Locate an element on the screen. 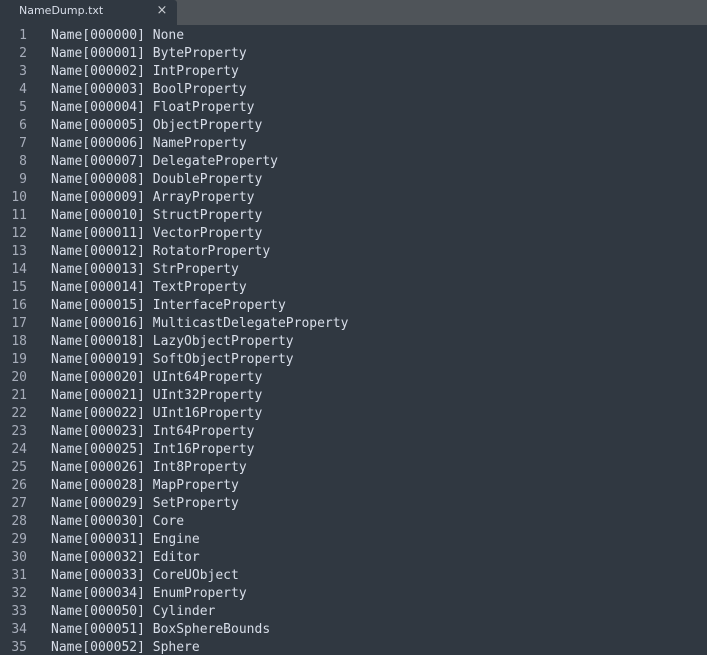 The image size is (707, 655). code-line: 30 Name[000032] Editor is located at coordinates (353, 558).